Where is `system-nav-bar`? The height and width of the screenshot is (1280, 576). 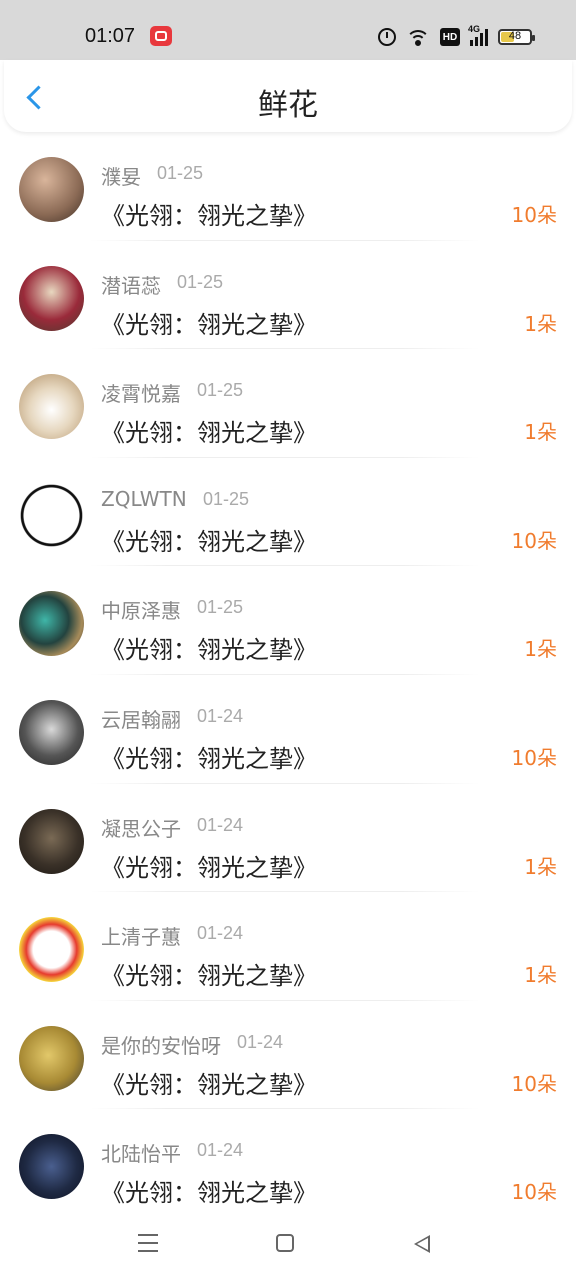
system-nav-bar is located at coordinates (288, 1245).